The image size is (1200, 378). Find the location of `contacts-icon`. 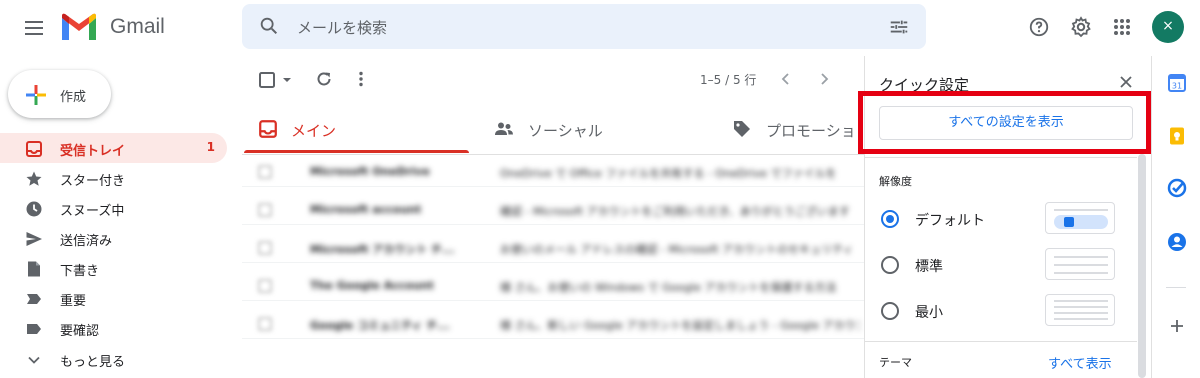

contacts-icon is located at coordinates (1177, 242).